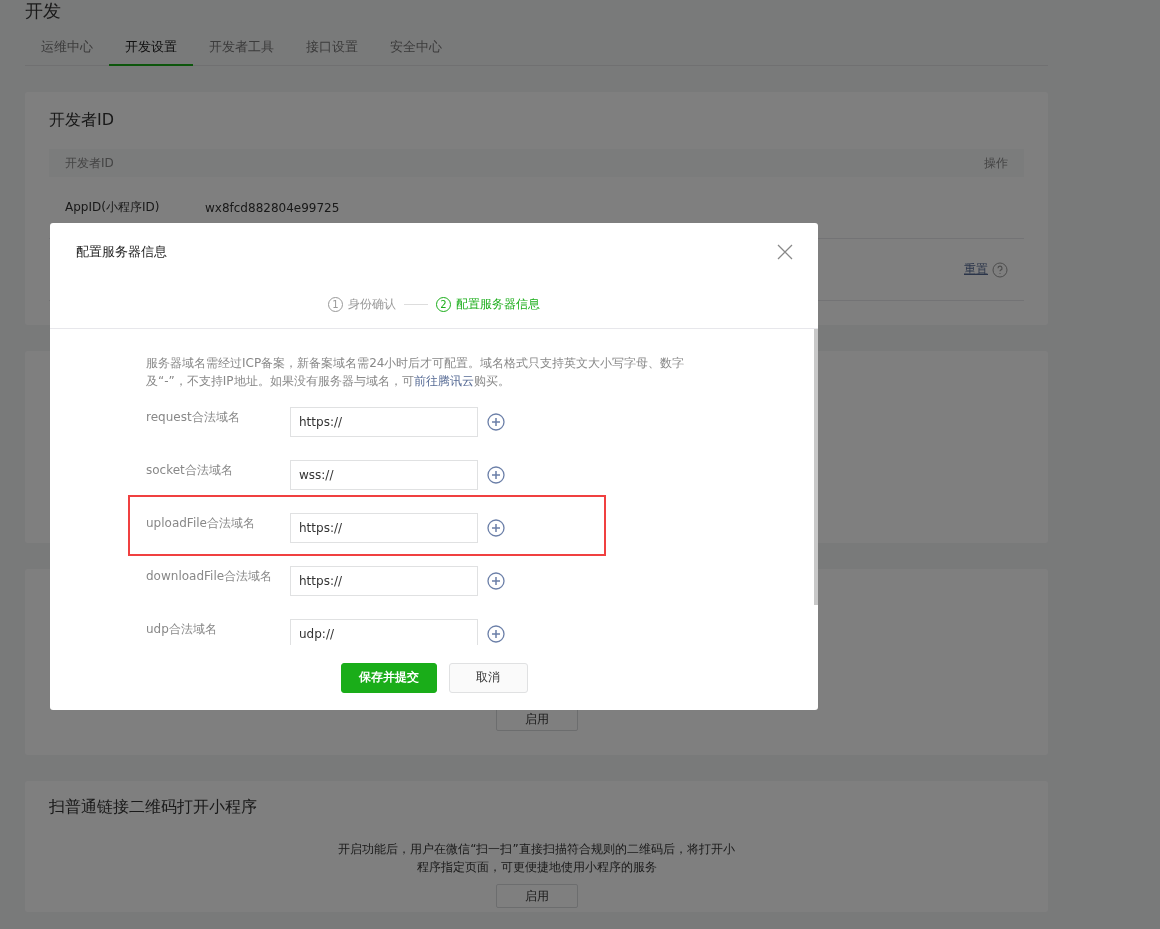 The width and height of the screenshot is (1160, 929). What do you see at coordinates (384, 475) in the screenshot?
I see `domain-input: wss://` at bounding box center [384, 475].